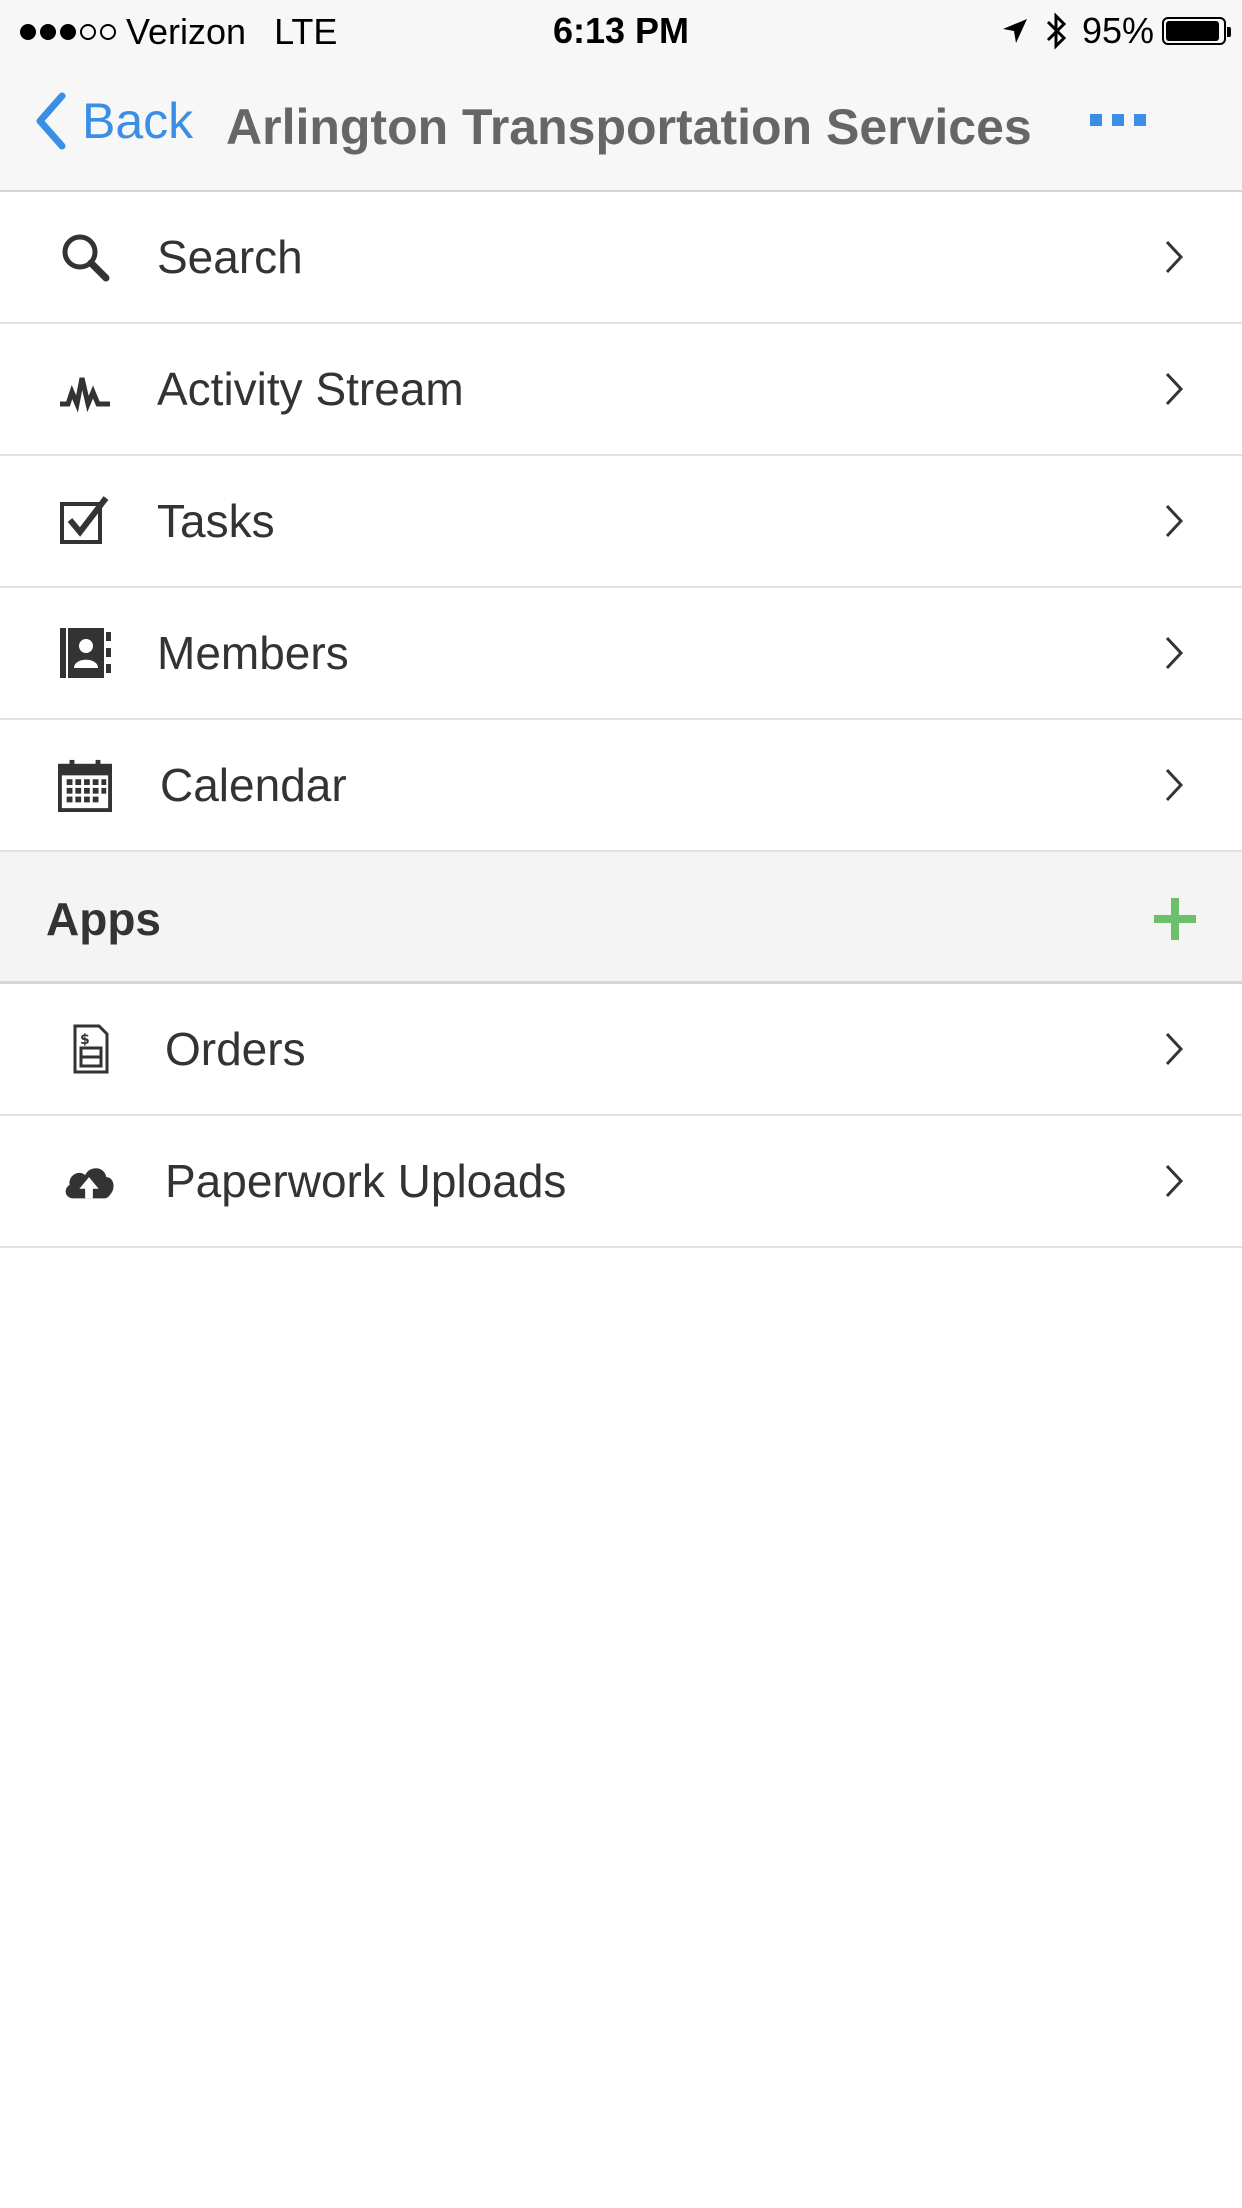 This screenshot has width=1242, height=2208. I want to click on menu-item-label: Calendar, so click(253, 785).